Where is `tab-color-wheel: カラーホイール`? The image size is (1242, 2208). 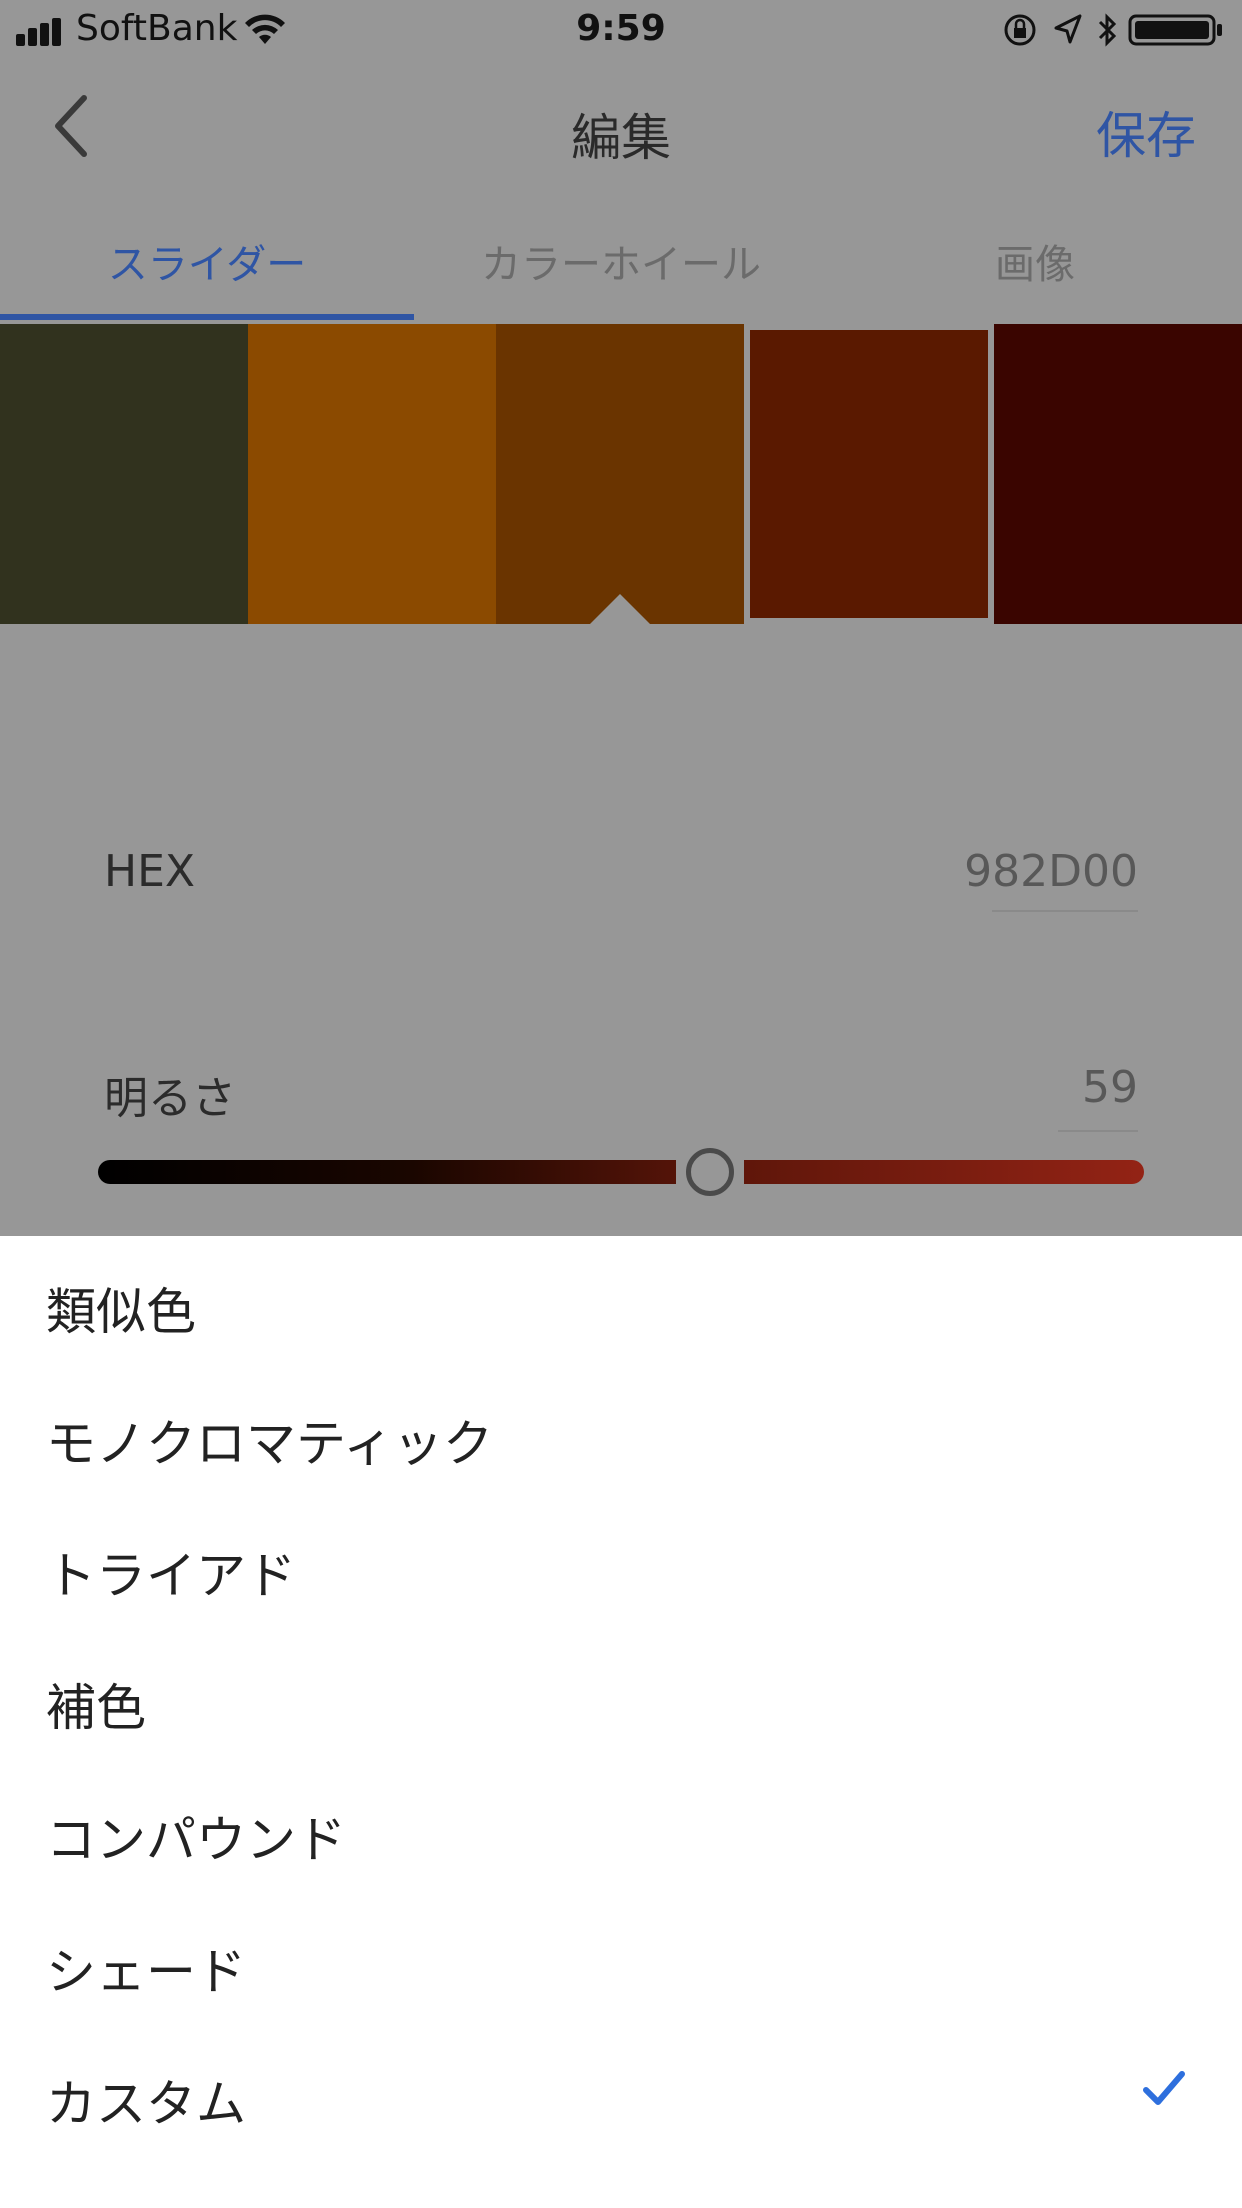 tab-color-wheel: カラーホイール is located at coordinates (621, 261).